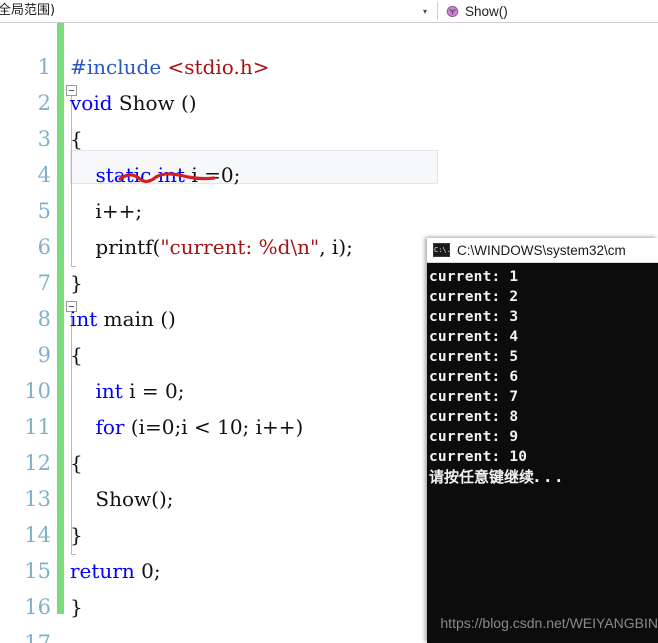  Describe the element at coordinates (119, 67) in the screenshot. I see `code-token: #include` at that location.